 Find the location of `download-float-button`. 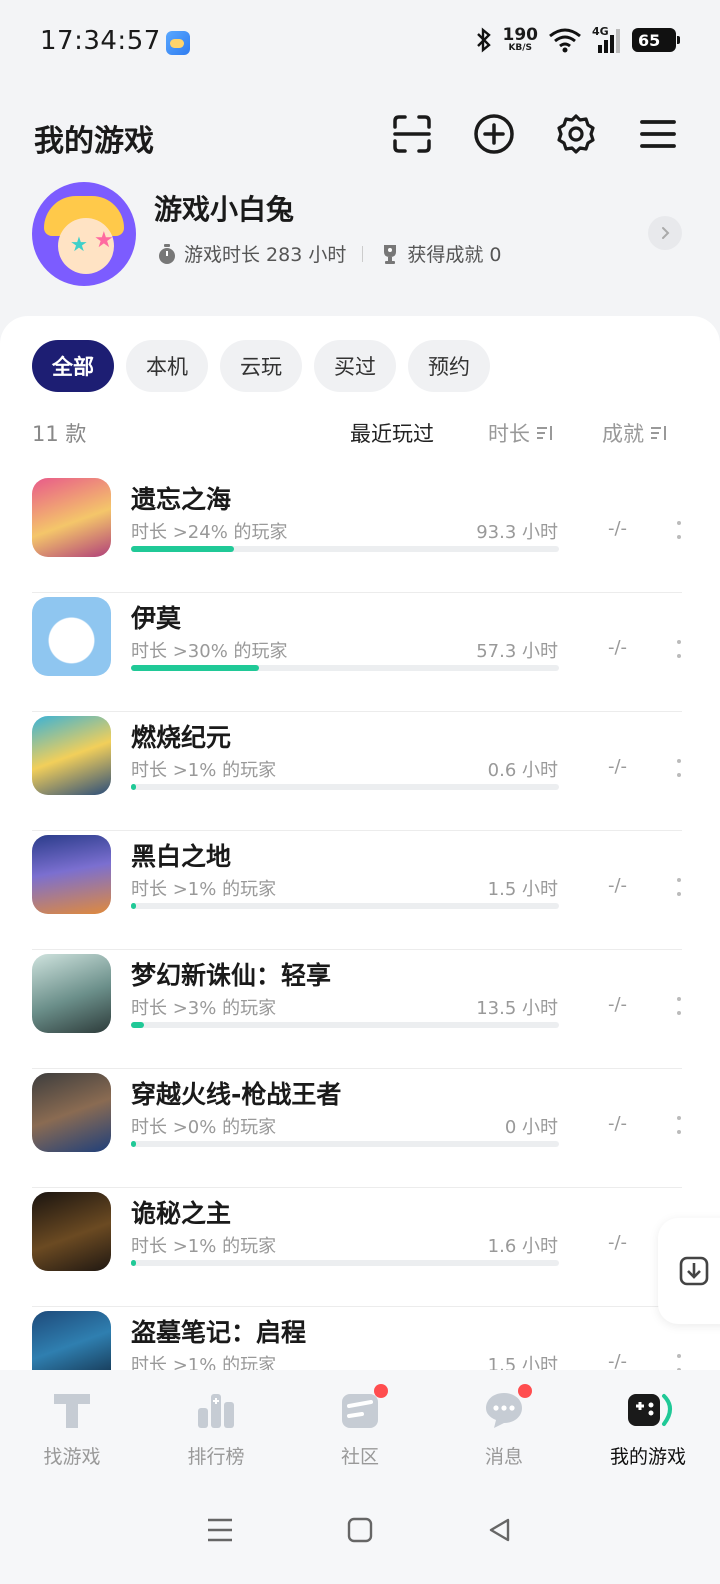

download-float-button is located at coordinates (689, 1271).